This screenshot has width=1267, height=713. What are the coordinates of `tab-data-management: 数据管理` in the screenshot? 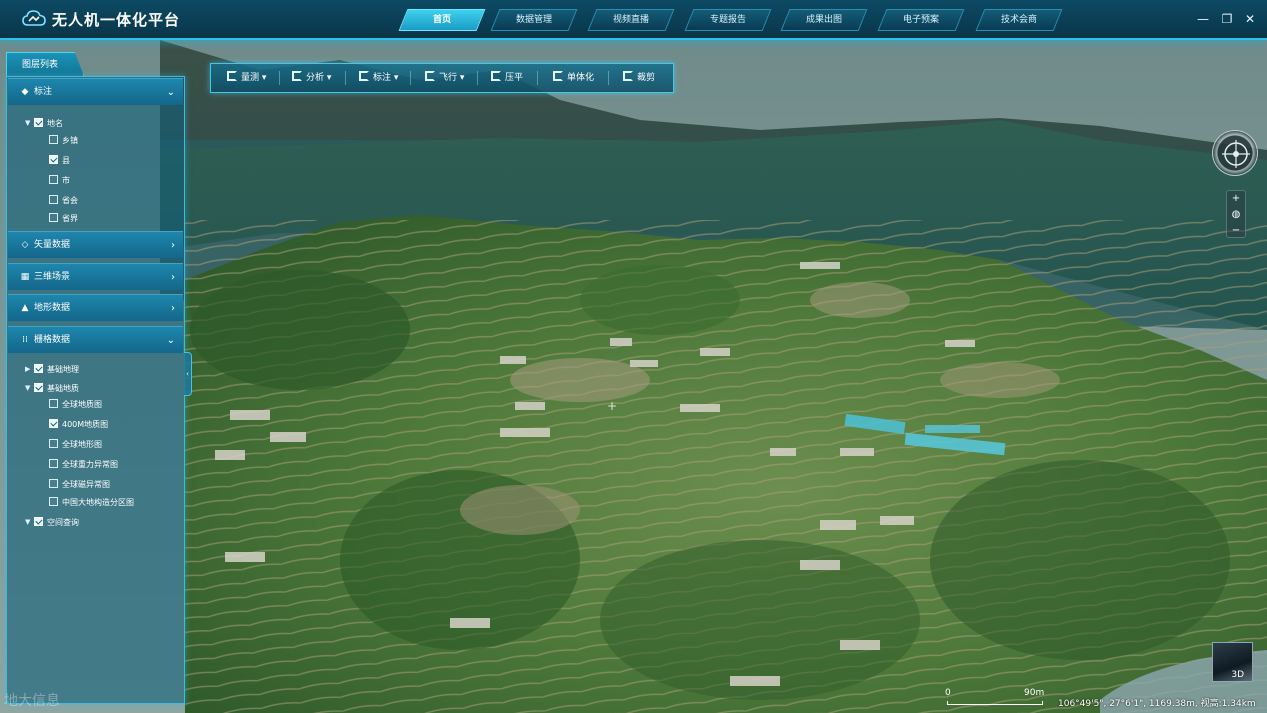 It's located at (534, 20).